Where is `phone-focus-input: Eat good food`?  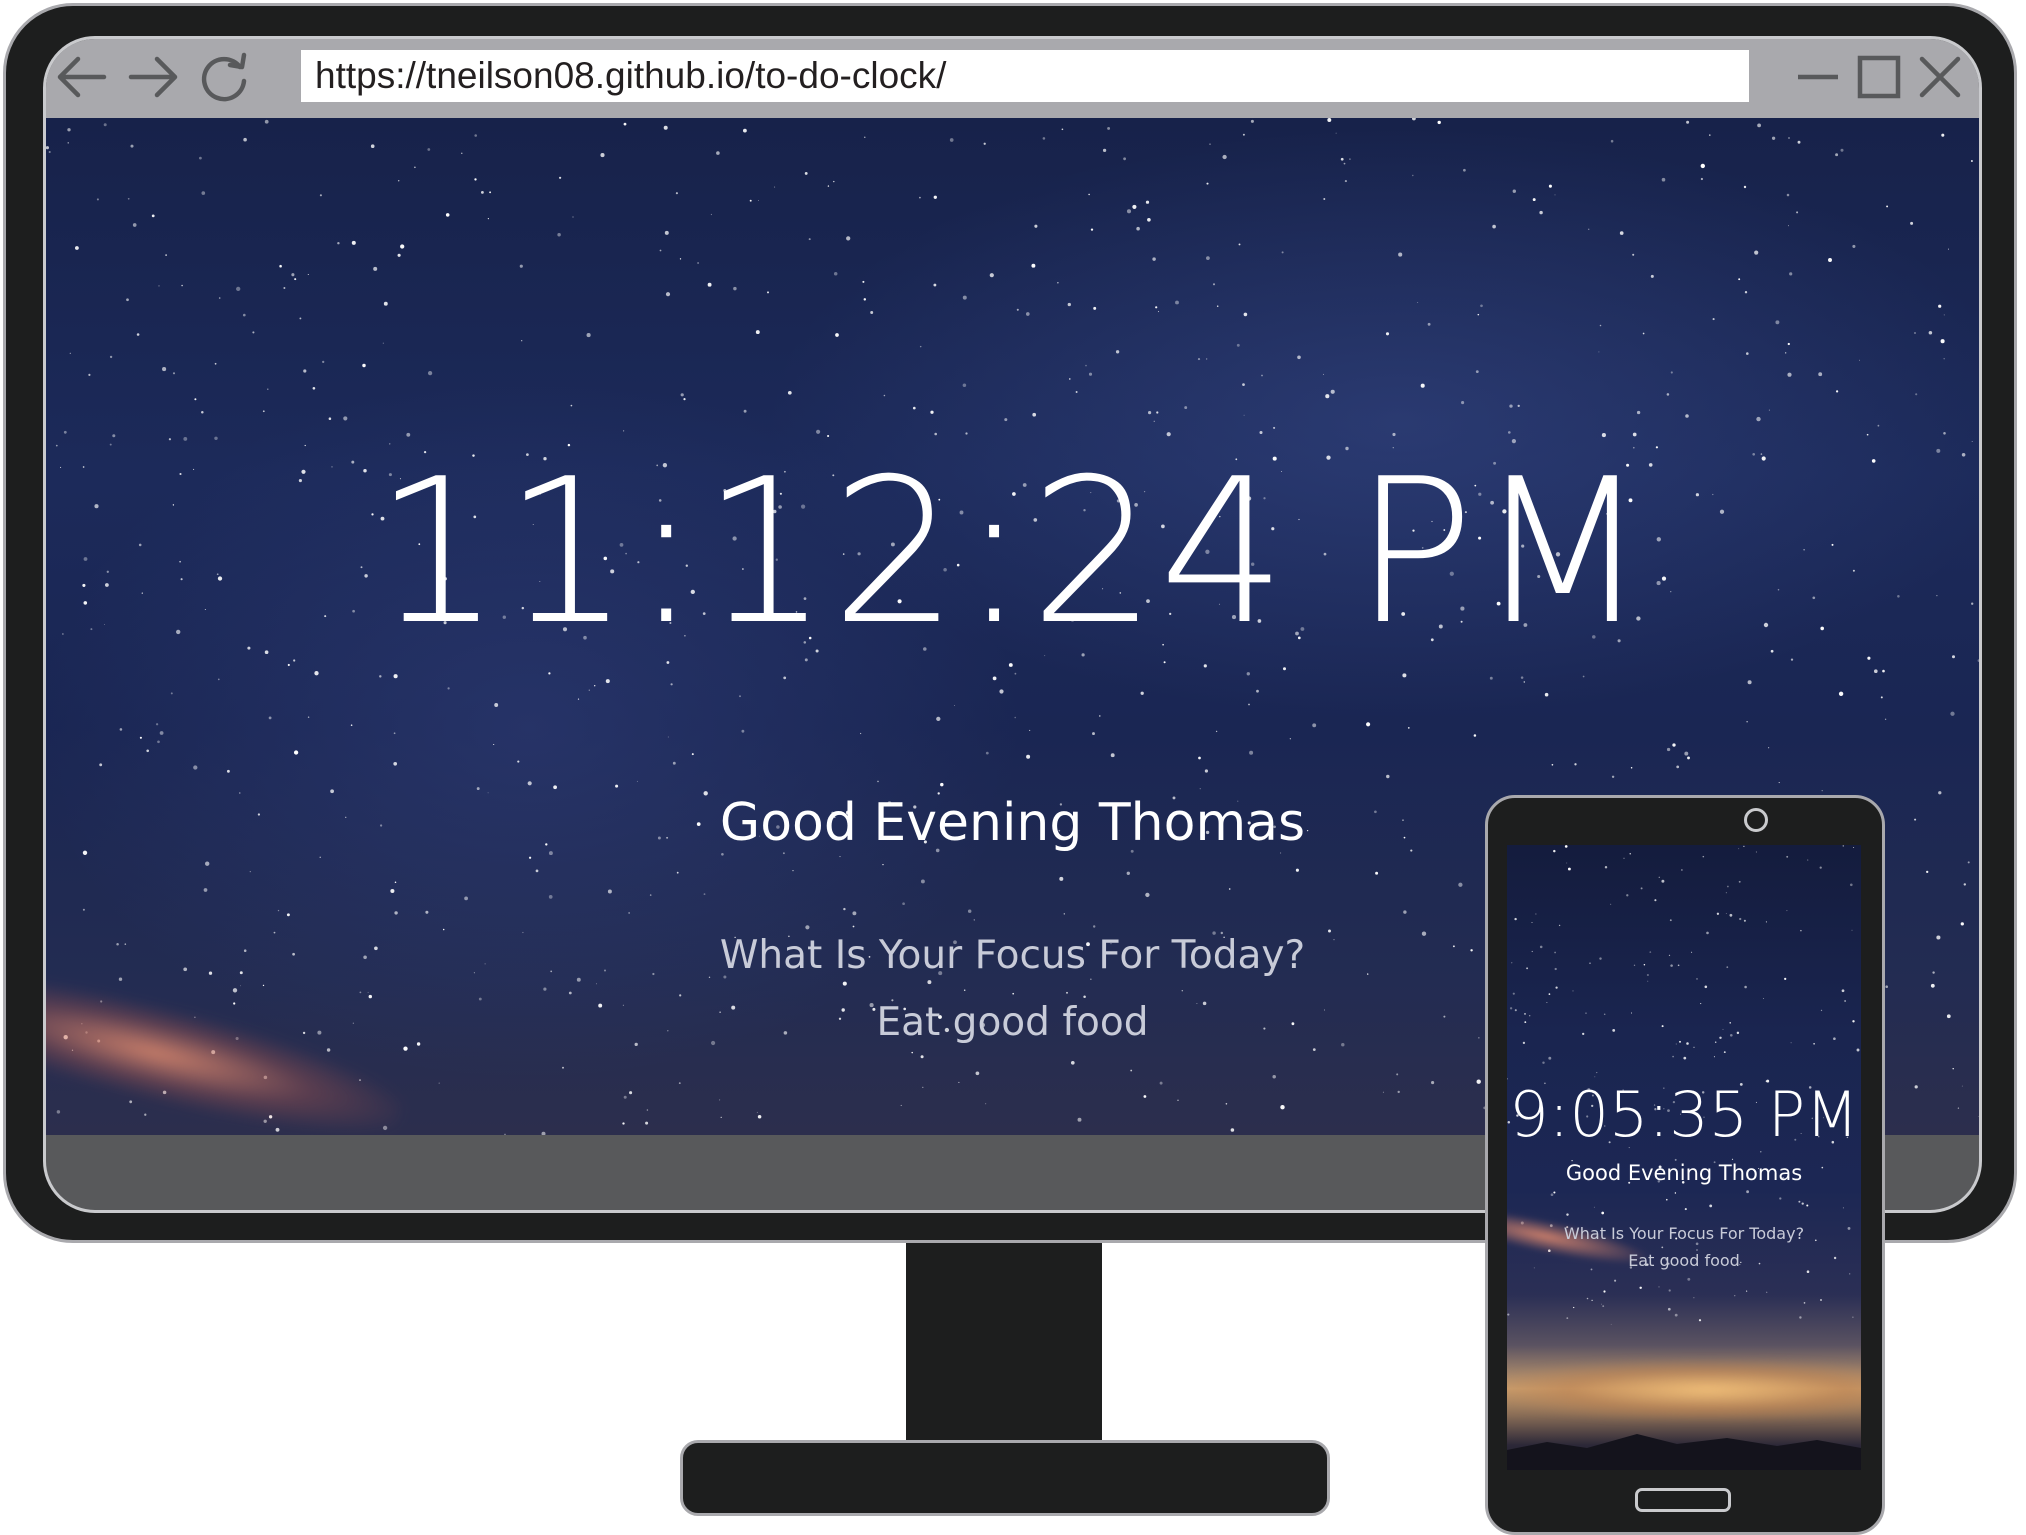
phone-focus-input: Eat good food is located at coordinates (1684, 1261).